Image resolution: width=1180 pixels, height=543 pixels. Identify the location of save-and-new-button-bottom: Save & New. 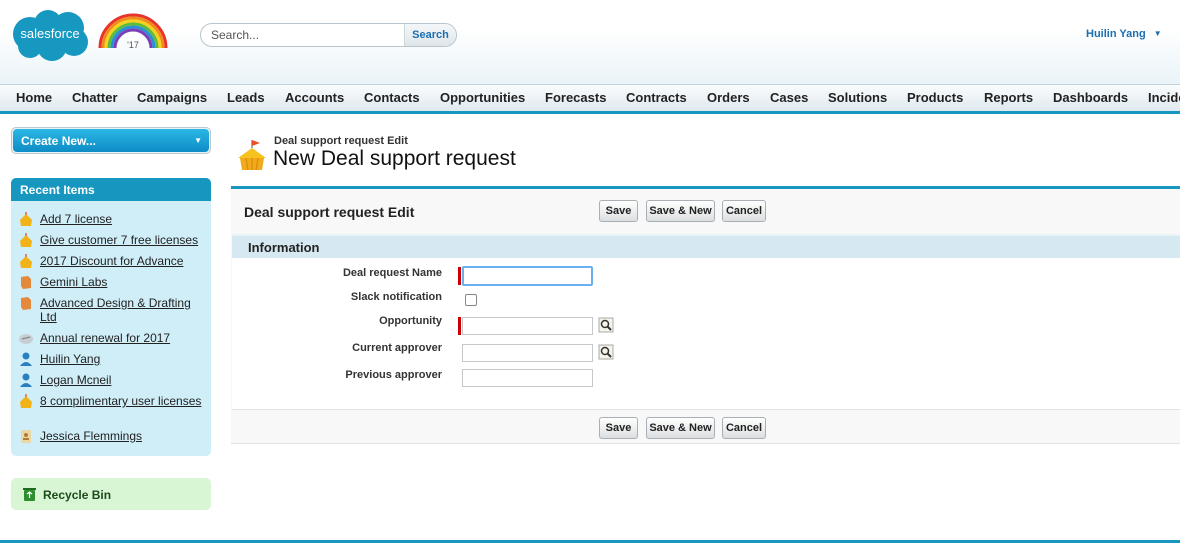
(680, 428).